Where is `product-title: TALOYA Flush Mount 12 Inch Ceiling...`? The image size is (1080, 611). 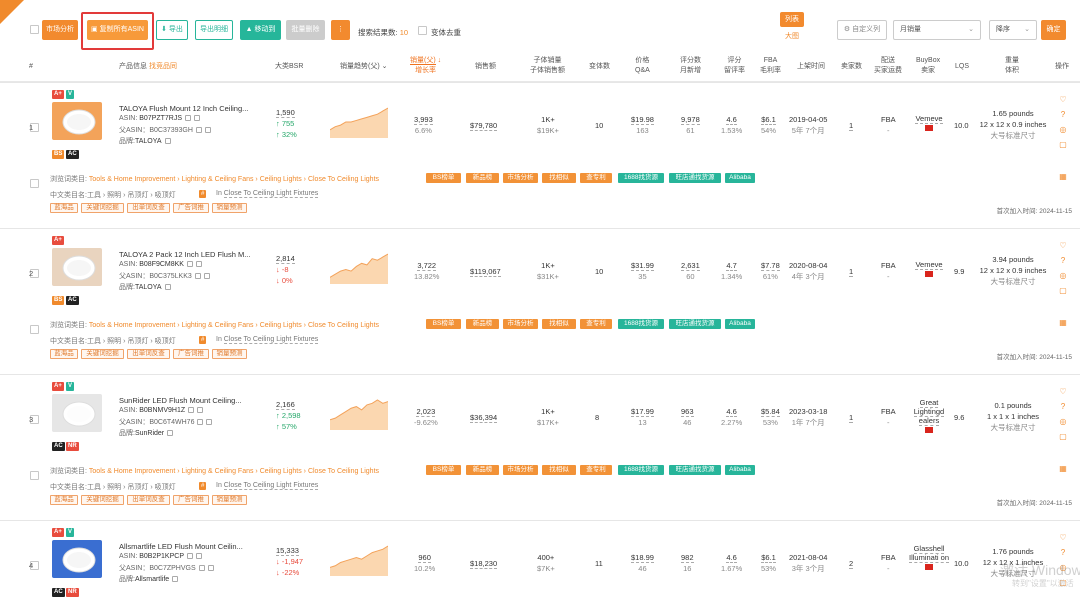 product-title: TALOYA Flush Mount 12 Inch Ceiling... is located at coordinates (189, 108).